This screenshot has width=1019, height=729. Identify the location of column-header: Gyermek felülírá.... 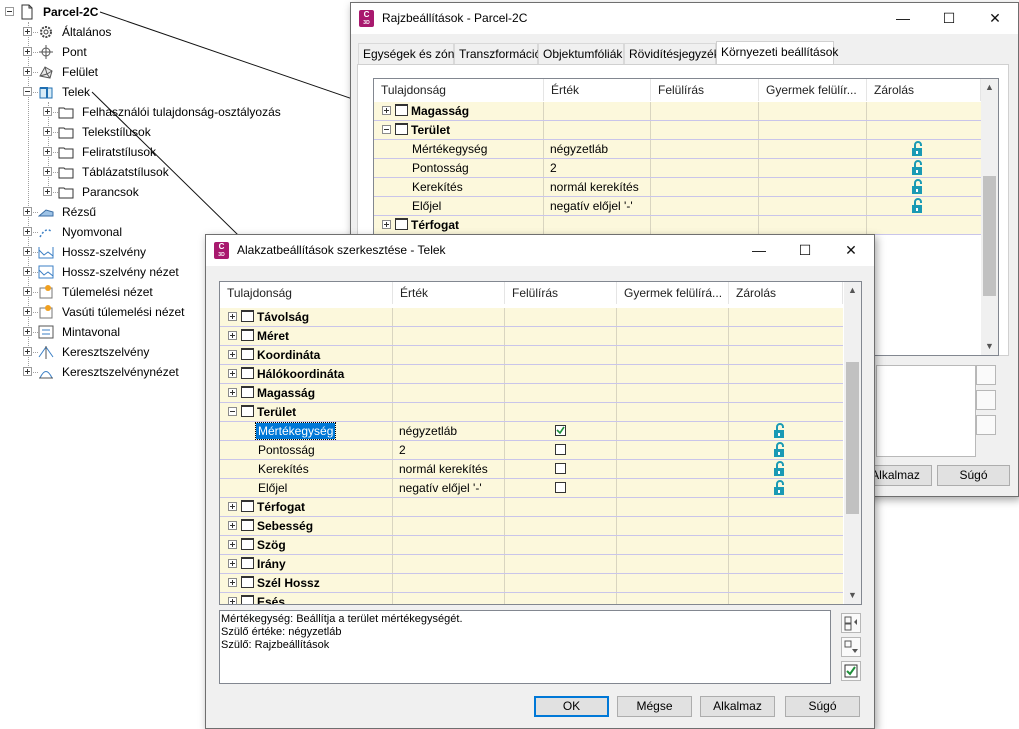
(673, 293).